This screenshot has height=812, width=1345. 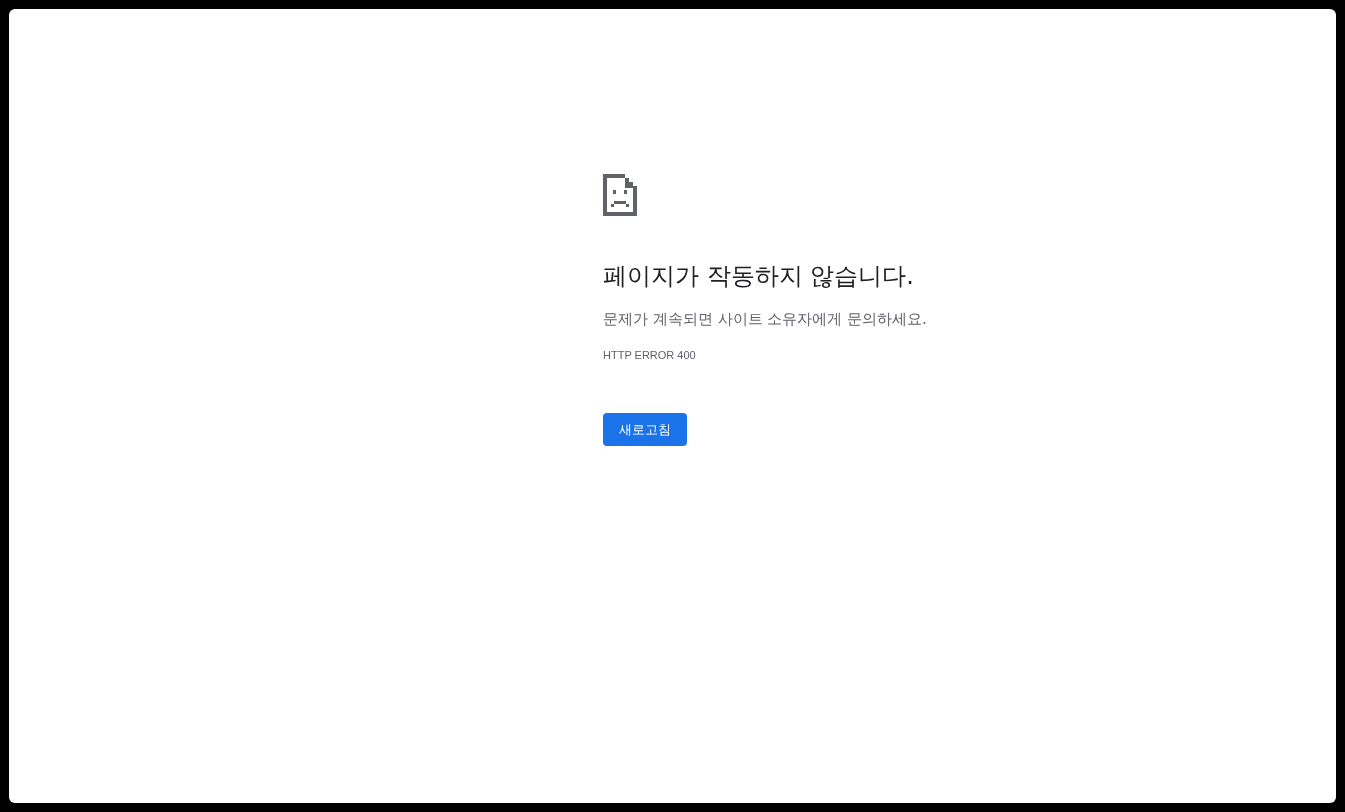 I want to click on error-message: 문제가 계속되면 사이트 소유자에게 문의하세요., so click(x=765, y=319).